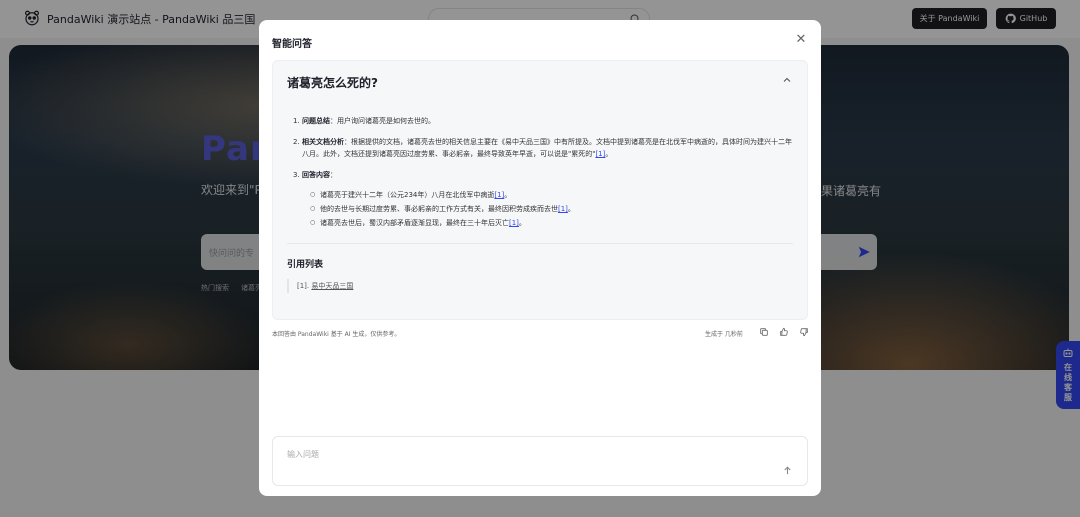 The height and width of the screenshot is (517, 1080). Describe the element at coordinates (305, 265) in the screenshot. I see `citation-list-title: 引用列表` at that location.